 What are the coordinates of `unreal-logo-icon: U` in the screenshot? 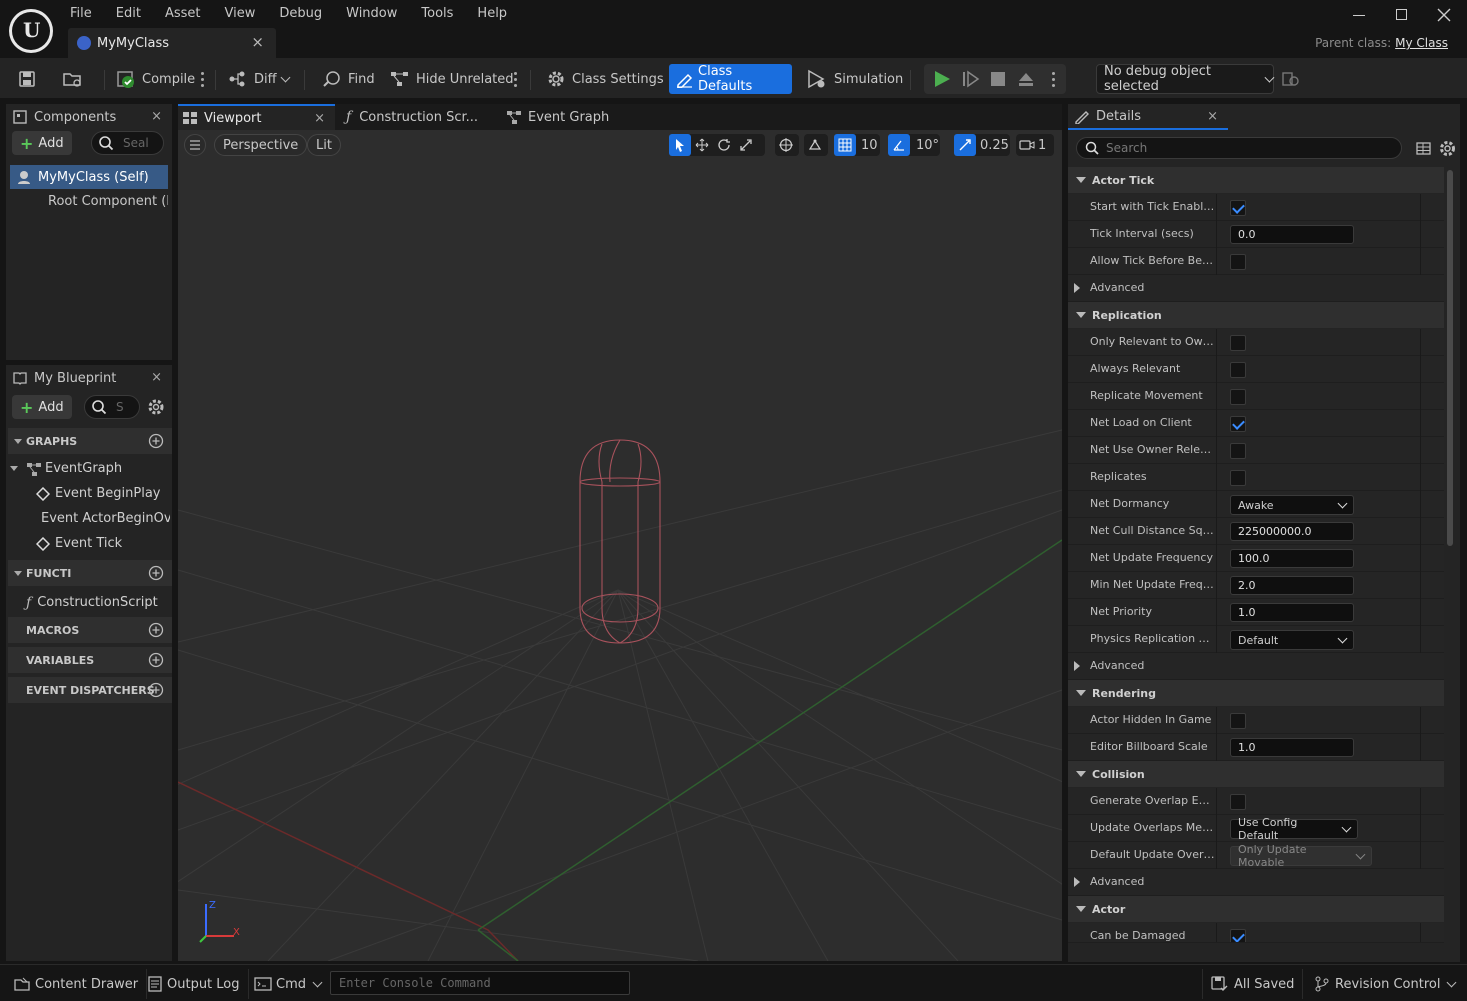 It's located at (31, 31).